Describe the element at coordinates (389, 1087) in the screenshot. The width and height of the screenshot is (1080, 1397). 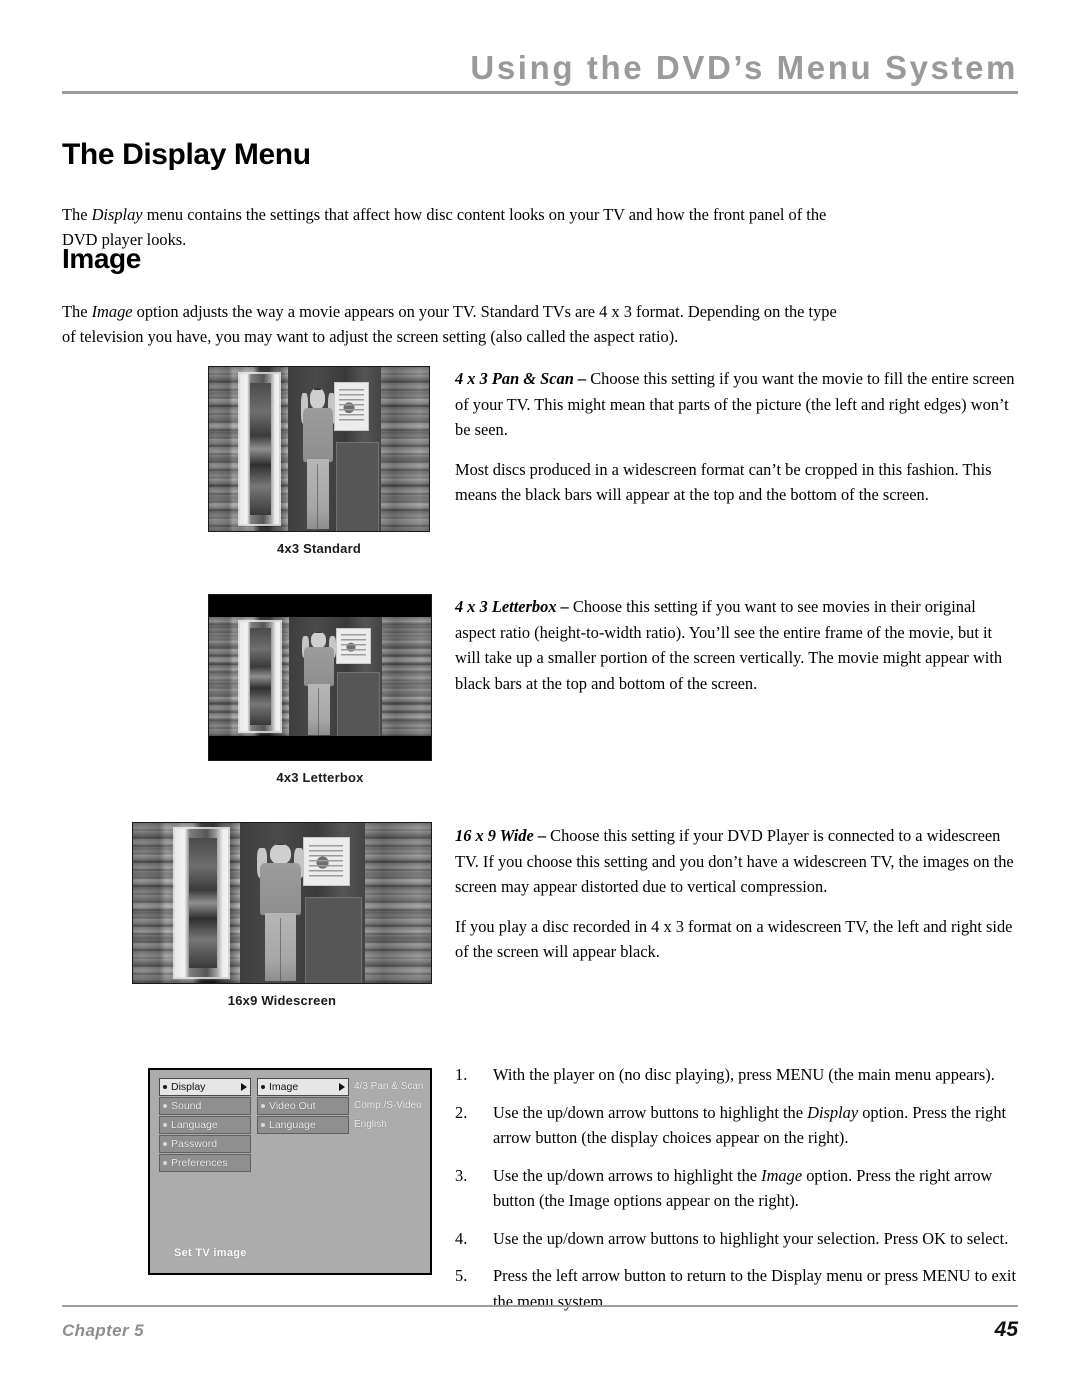
I see `osd-value-image: 4/3 Pan & Scan` at that location.